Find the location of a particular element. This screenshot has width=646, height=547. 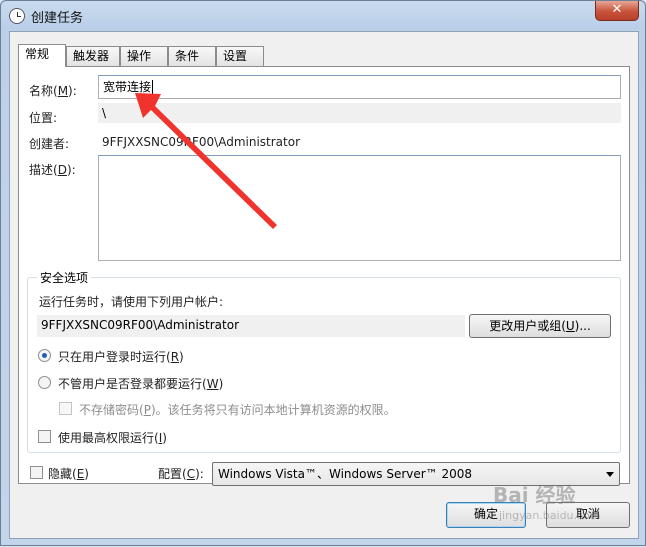

name-input: 宽带连接 is located at coordinates (359, 87).